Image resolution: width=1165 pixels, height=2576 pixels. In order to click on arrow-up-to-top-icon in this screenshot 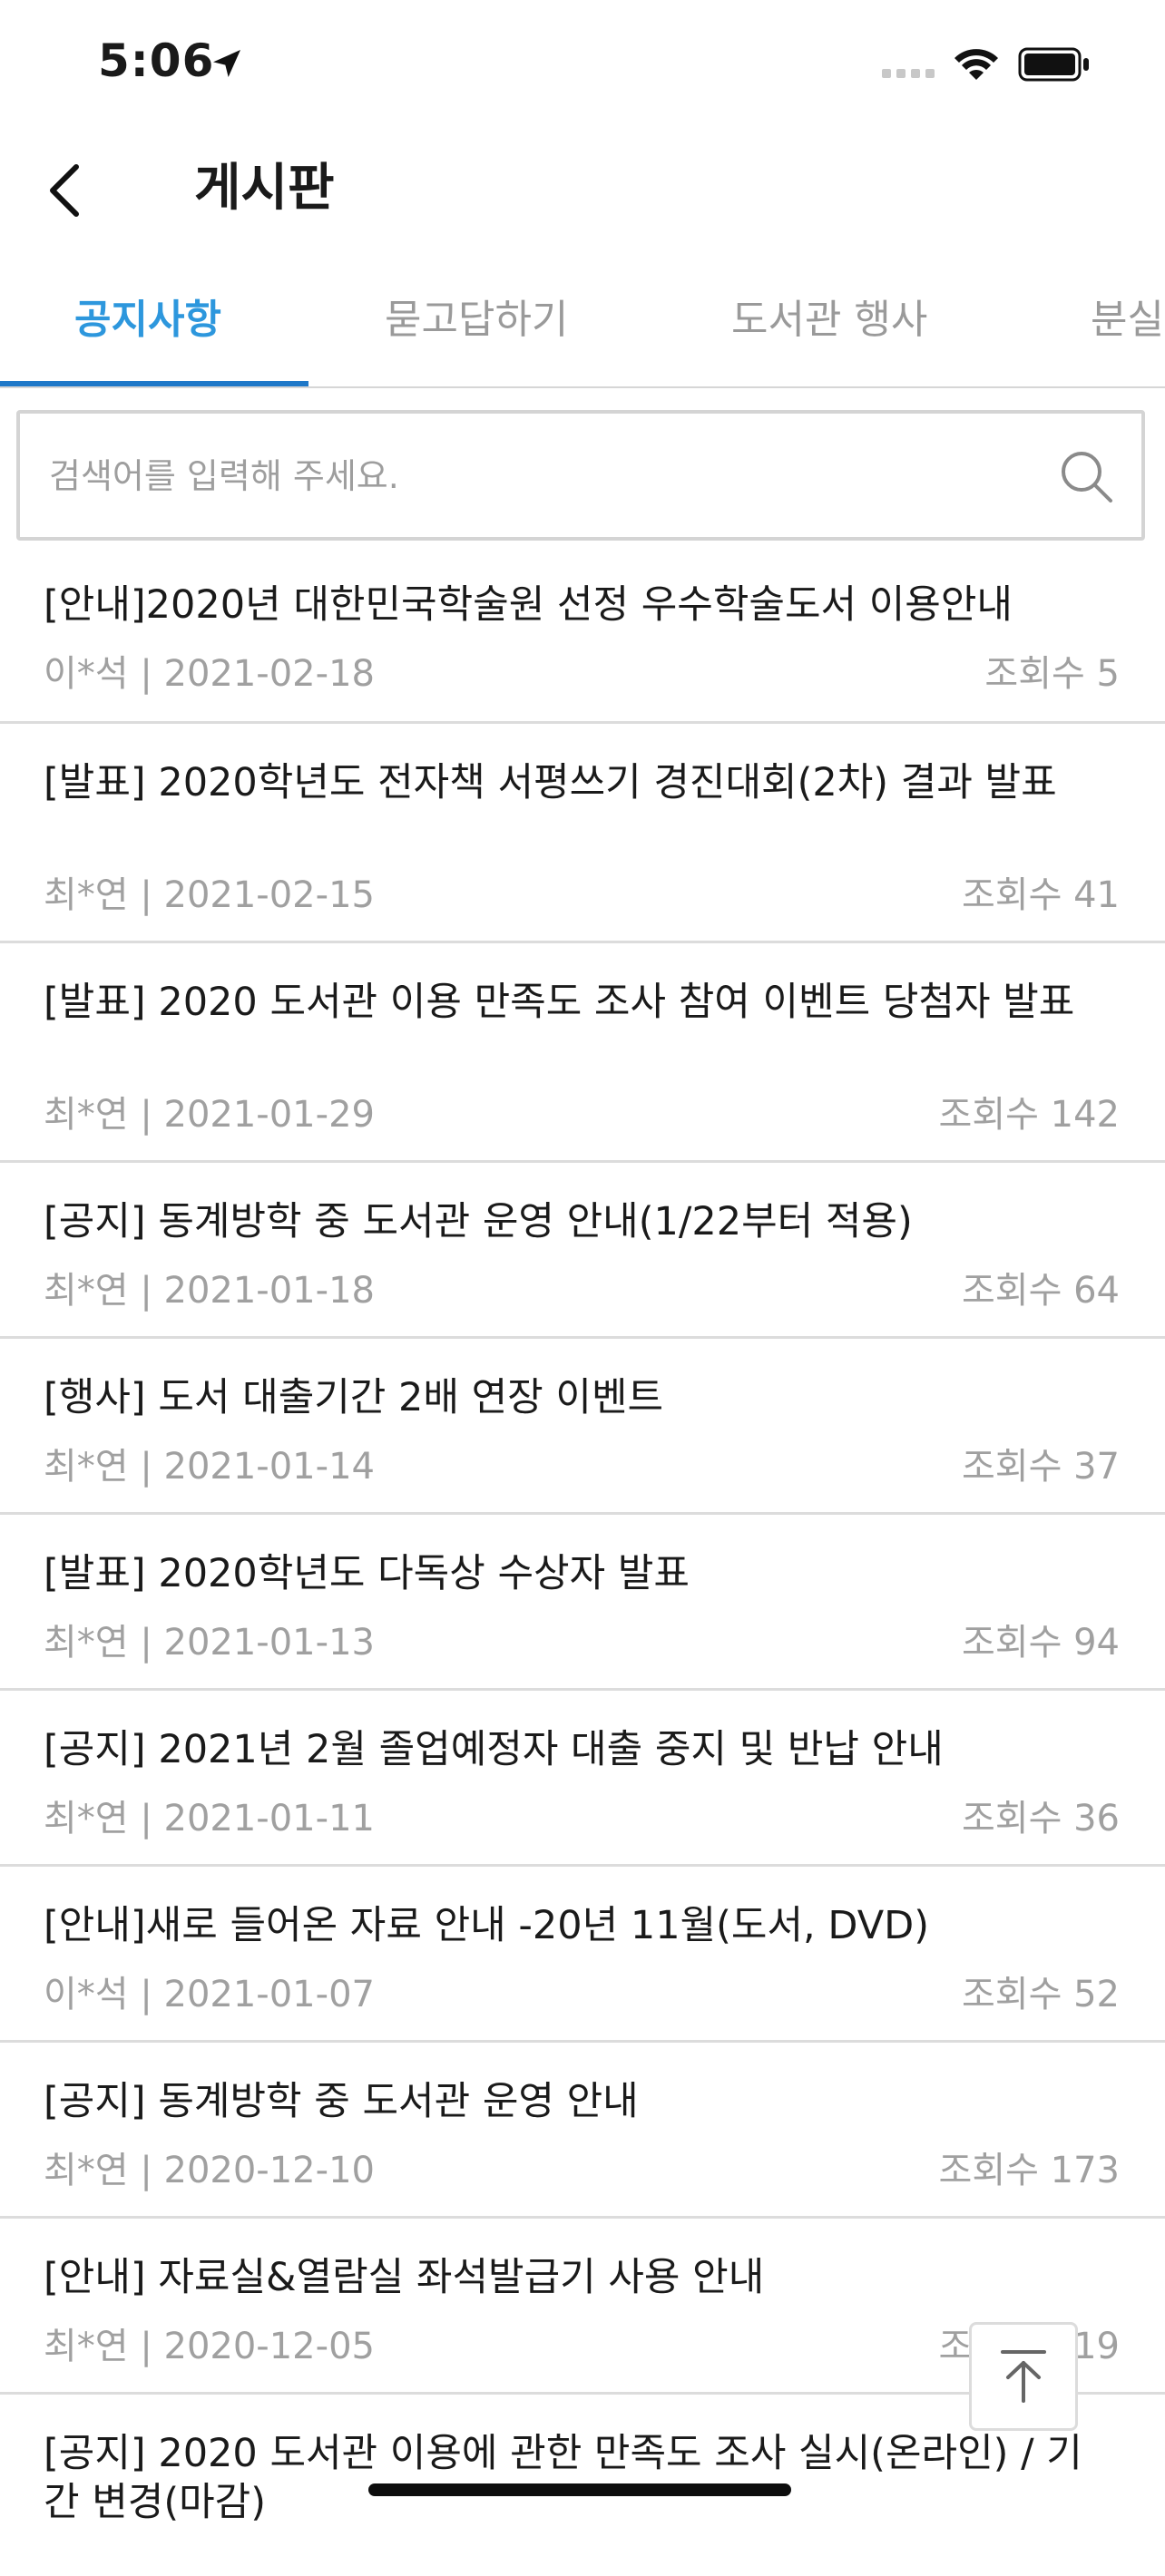, I will do `click(1023, 2376)`.